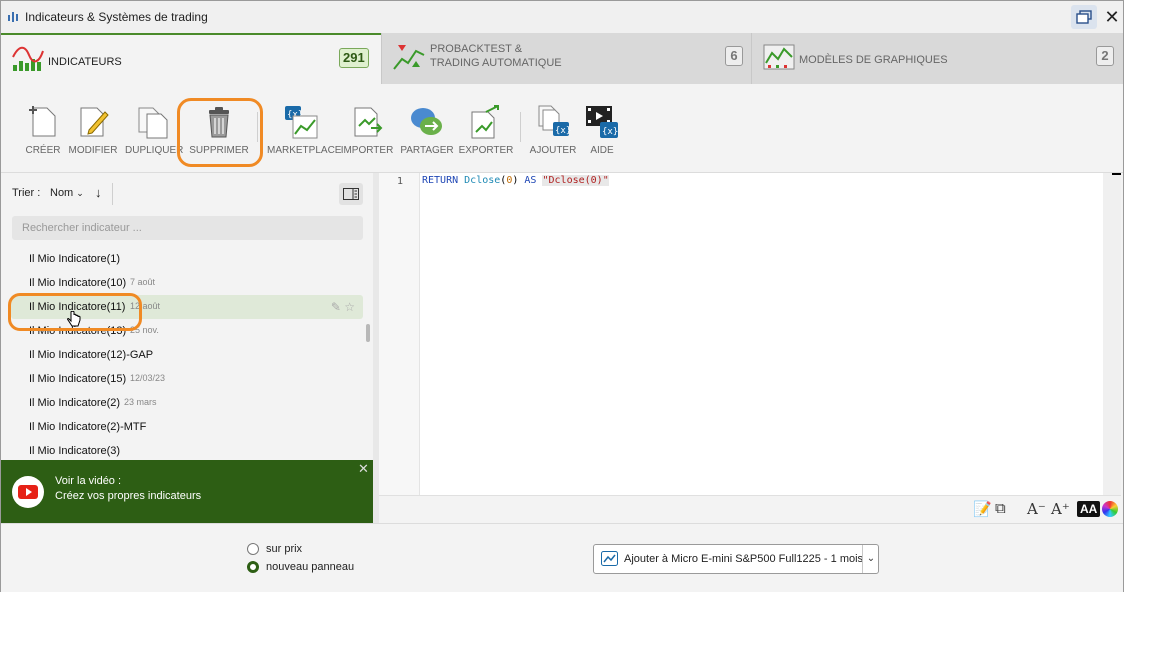 This screenshot has height=648, width=1152. What do you see at coordinates (62, 193) in the screenshot?
I see `sort-value: Nom` at bounding box center [62, 193].